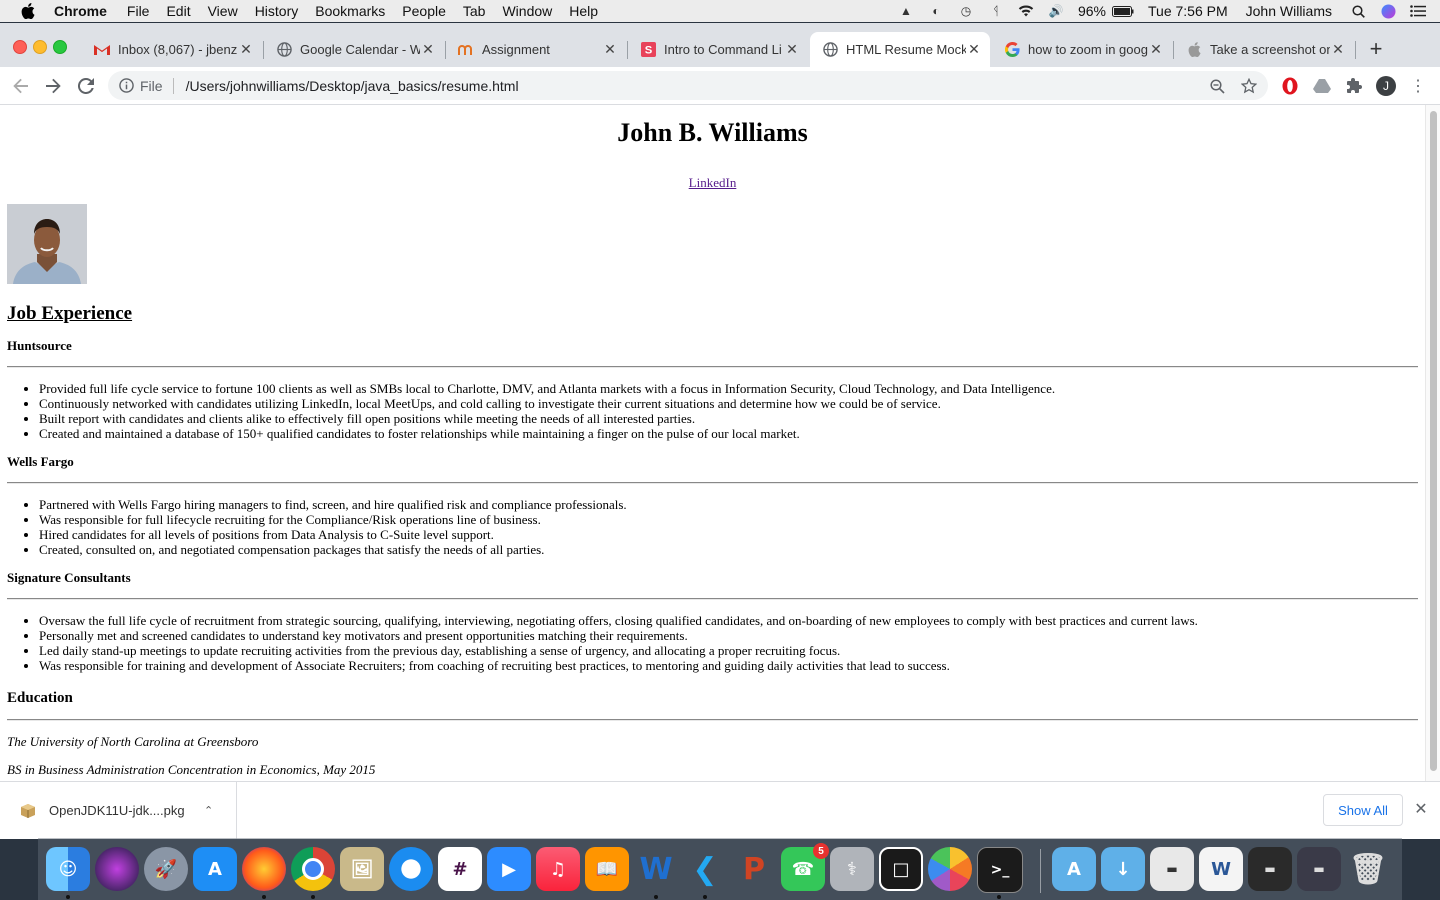 Image resolution: width=1440 pixels, height=900 pixels. Describe the element at coordinates (527, 11) in the screenshot. I see `menu-window: Window` at that location.